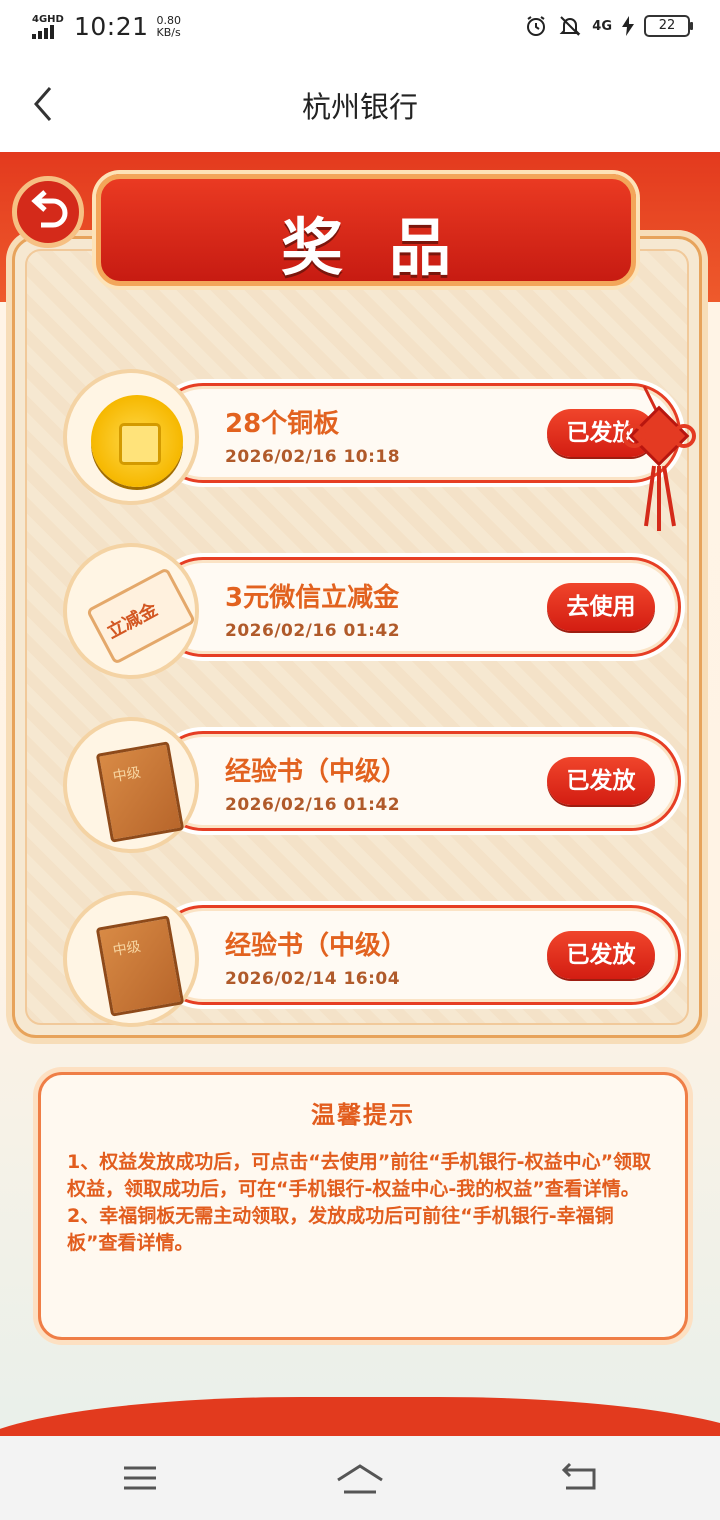 The height and width of the screenshot is (1520, 720). I want to click on alarm-icon, so click(536, 26).